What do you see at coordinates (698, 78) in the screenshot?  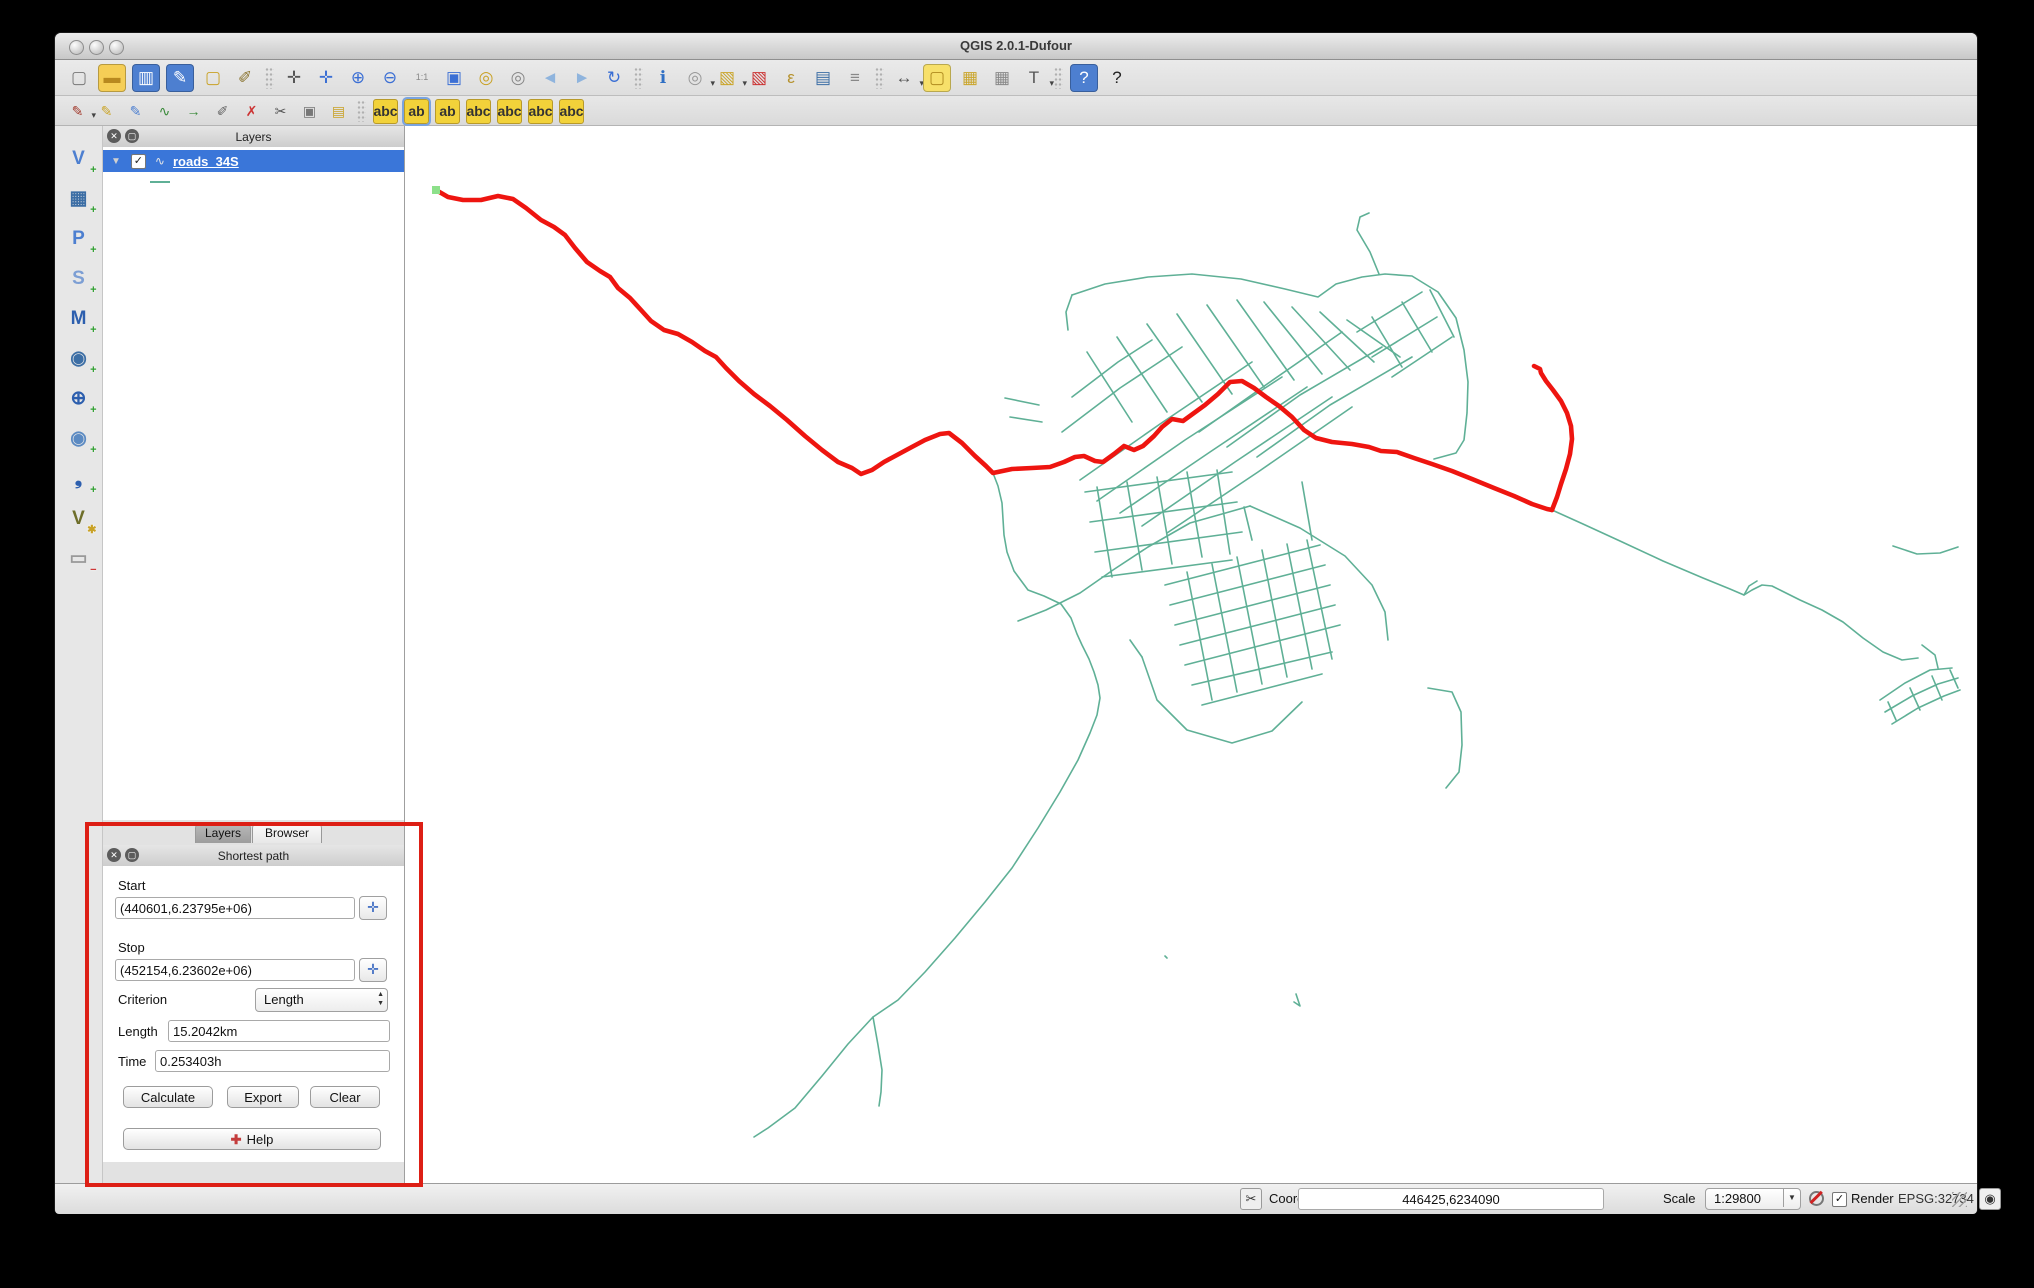 I see `run-feature-action-icon: ◎ ▾` at bounding box center [698, 78].